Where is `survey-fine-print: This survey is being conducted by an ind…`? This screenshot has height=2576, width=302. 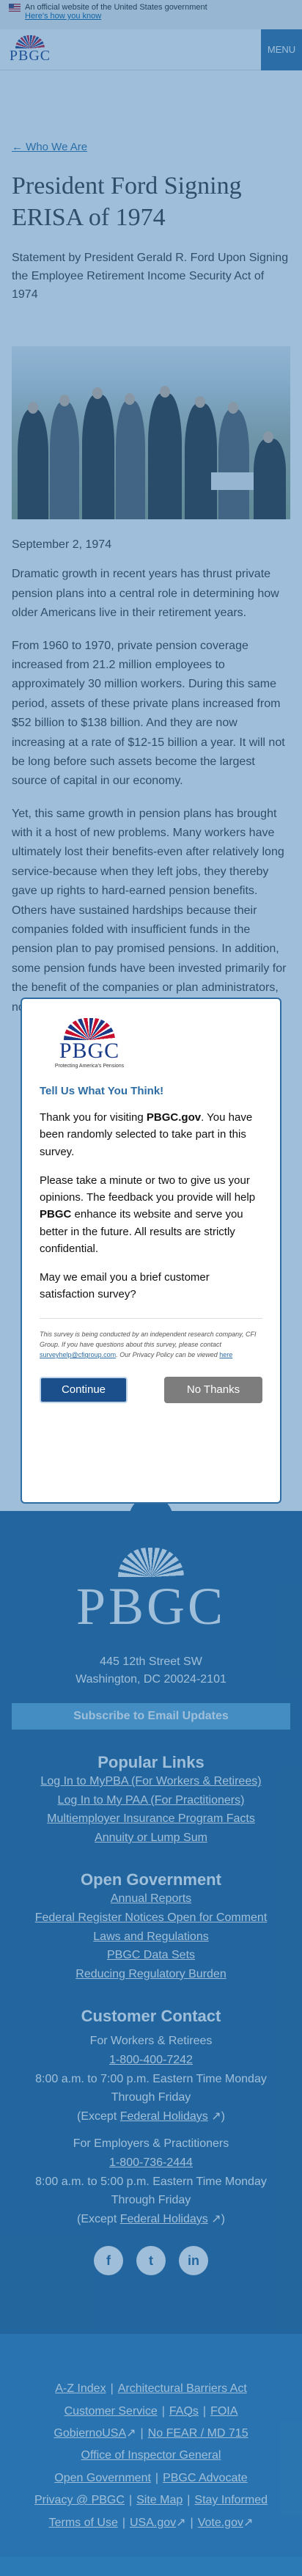 survey-fine-print: This survey is being conducted by an ind… is located at coordinates (151, 1339).